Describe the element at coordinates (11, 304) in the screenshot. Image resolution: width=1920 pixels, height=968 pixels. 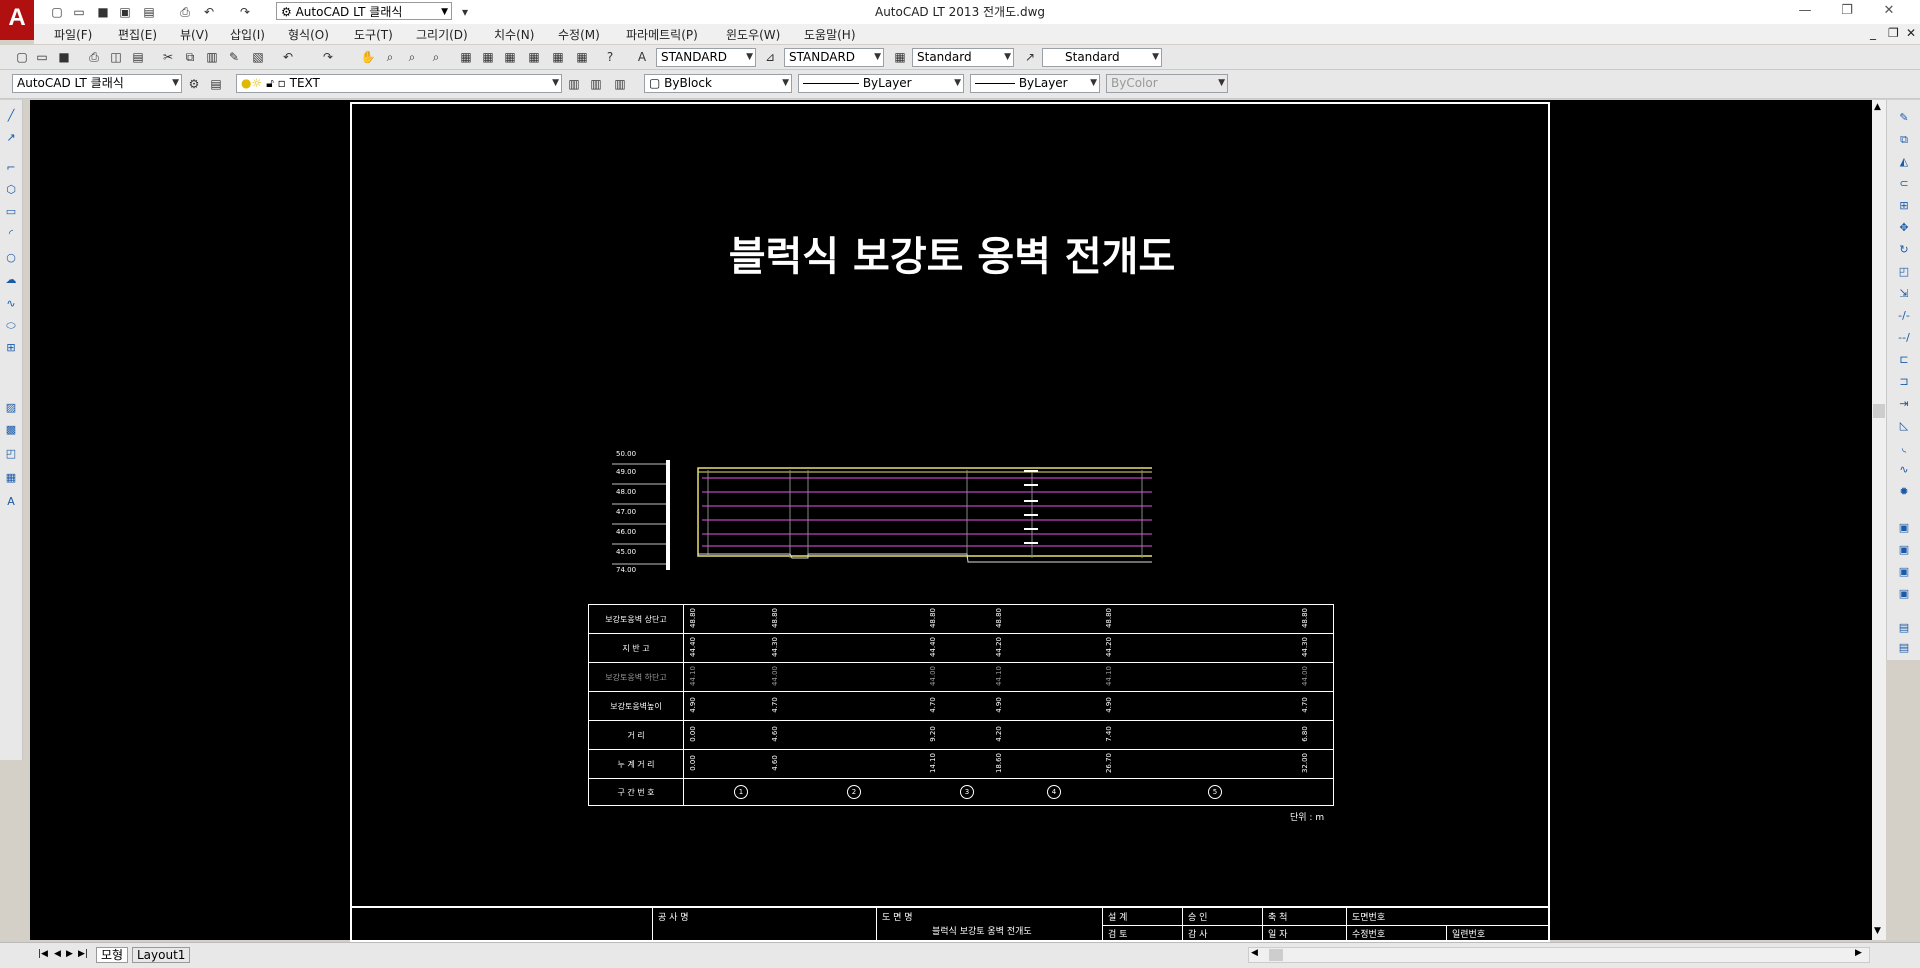
I see `spline-icon: ∿` at that location.